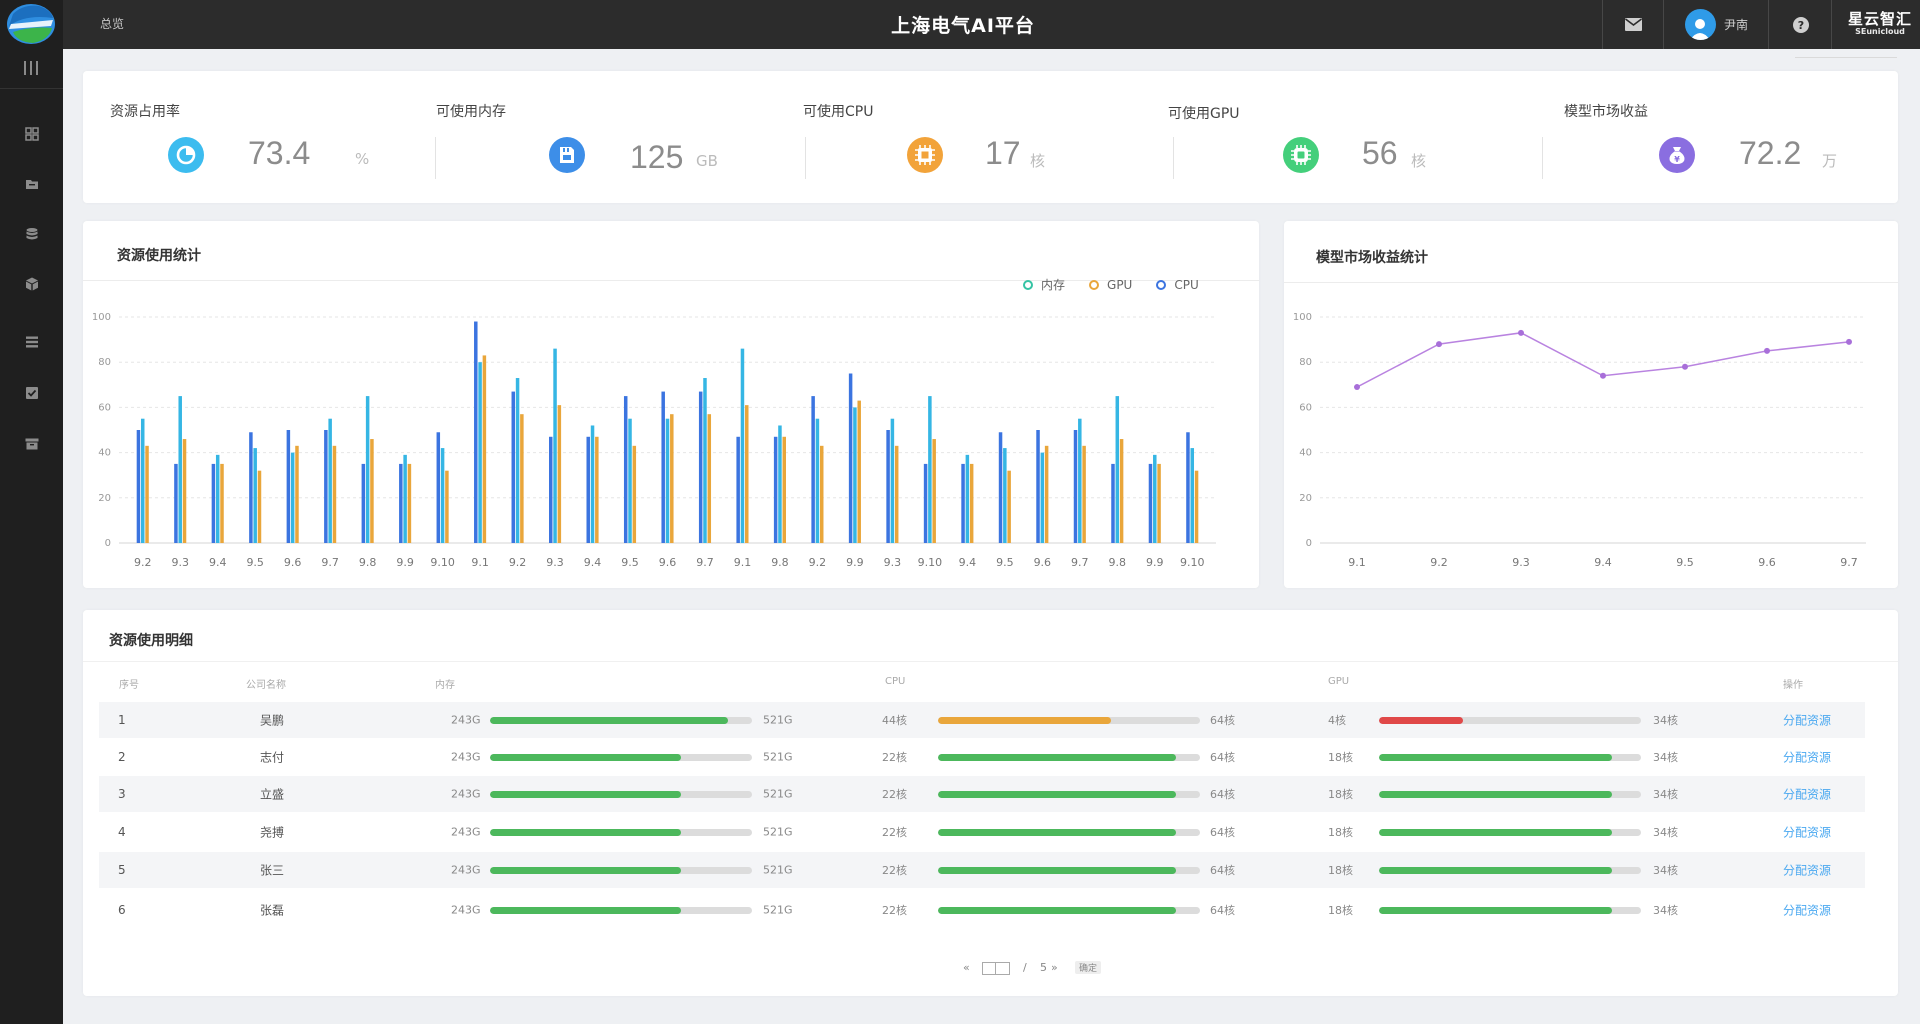 This screenshot has height=1024, width=1920. I want to click on sidebar-item-tasks, so click(31, 393).